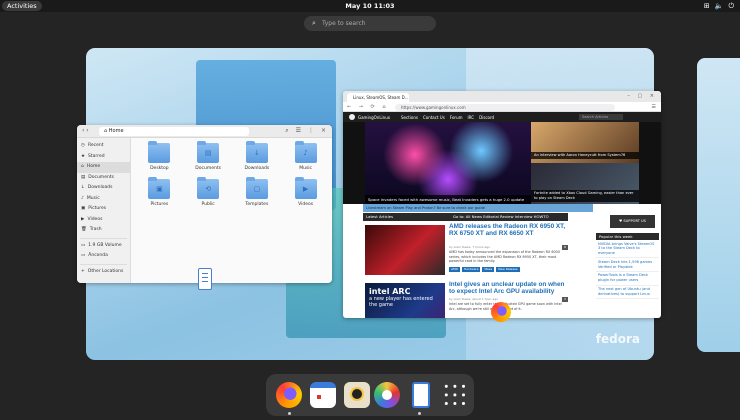 This screenshot has width=740, height=420. I want to click on featured-image, so click(448, 163).